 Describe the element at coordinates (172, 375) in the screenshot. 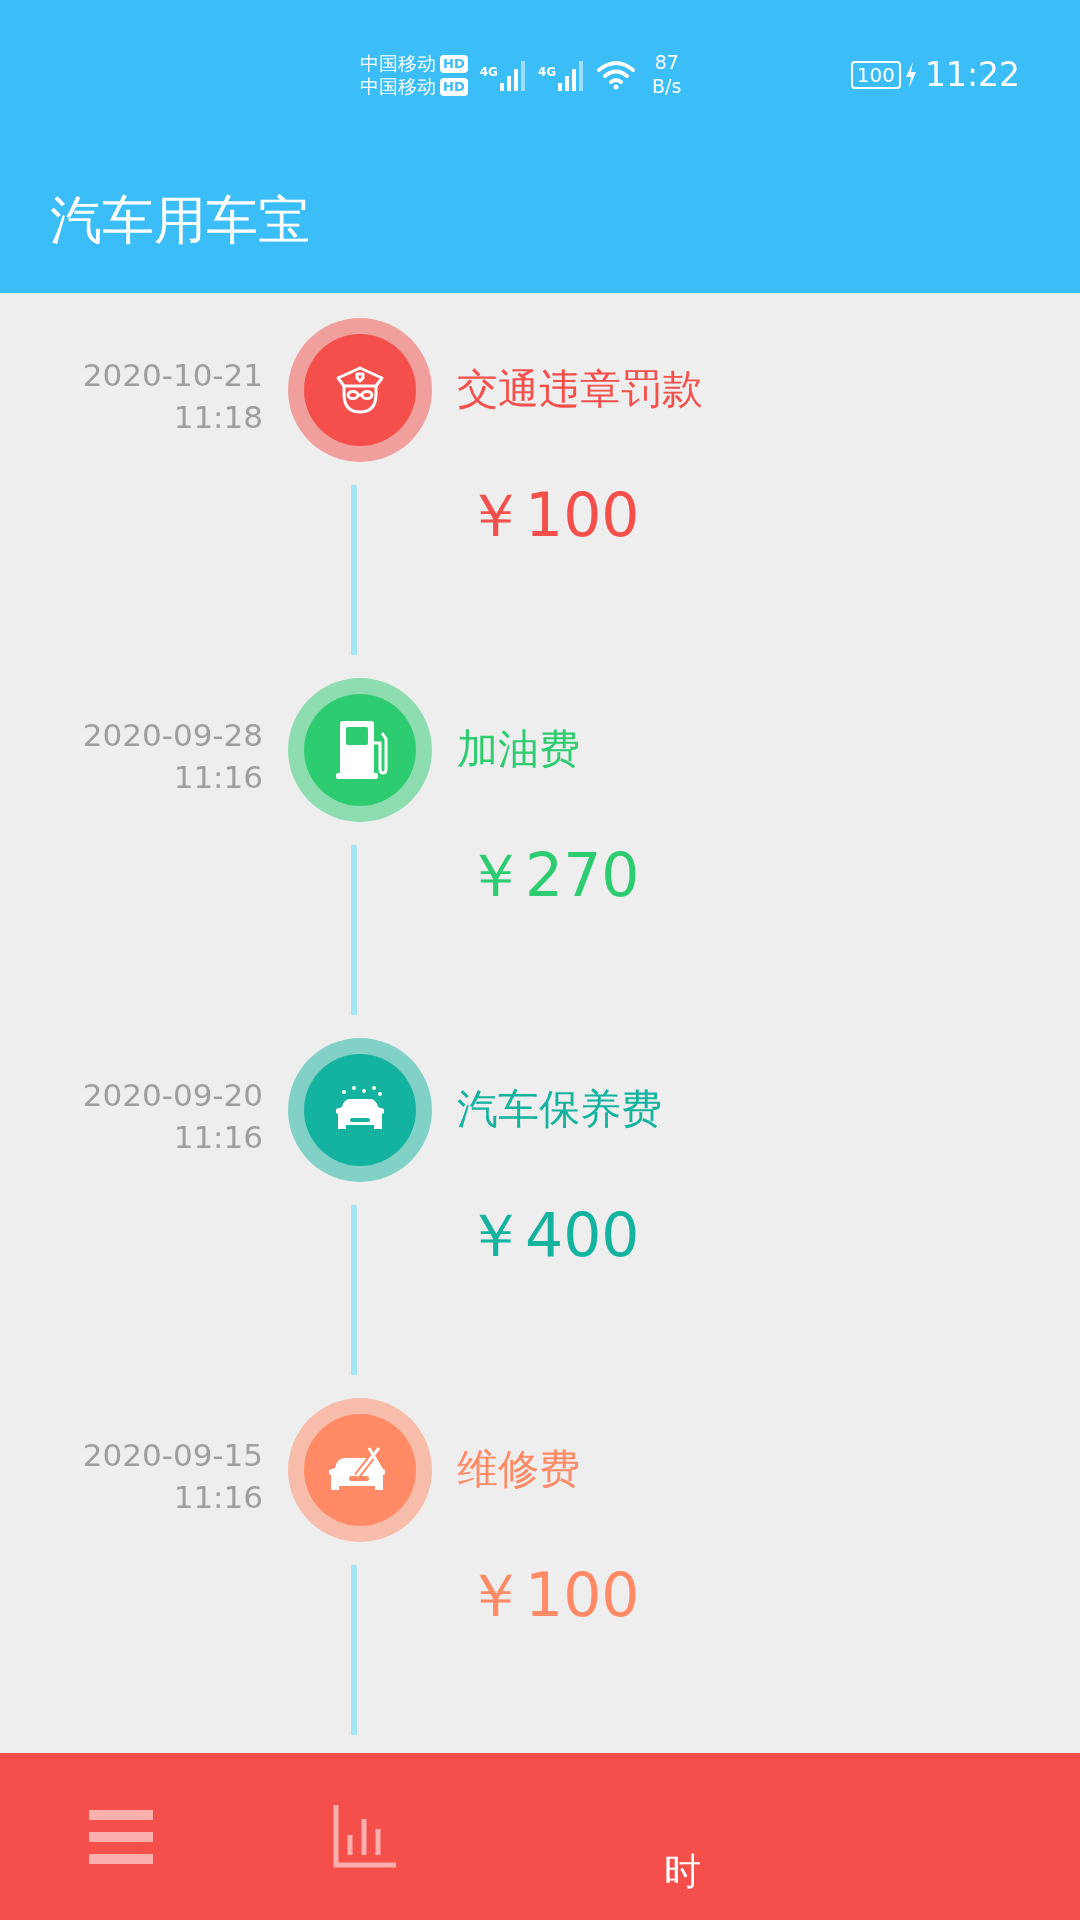

I see `entry-date: 2020-10-21` at that location.